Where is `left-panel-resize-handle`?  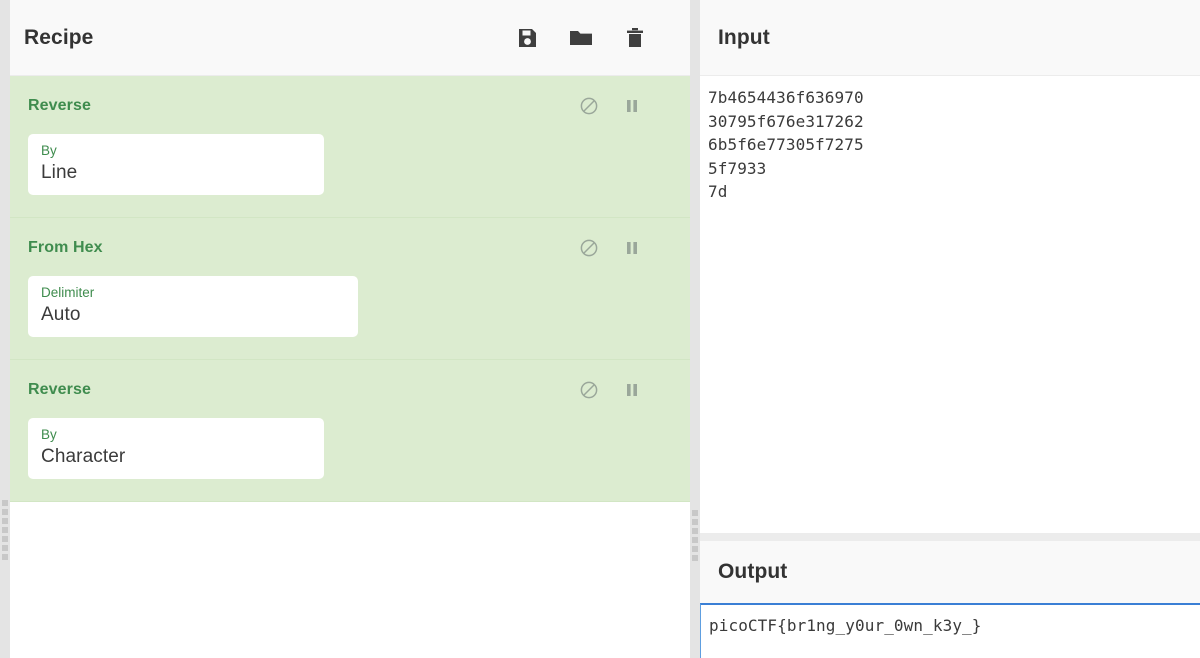
left-panel-resize-handle is located at coordinates (5, 329).